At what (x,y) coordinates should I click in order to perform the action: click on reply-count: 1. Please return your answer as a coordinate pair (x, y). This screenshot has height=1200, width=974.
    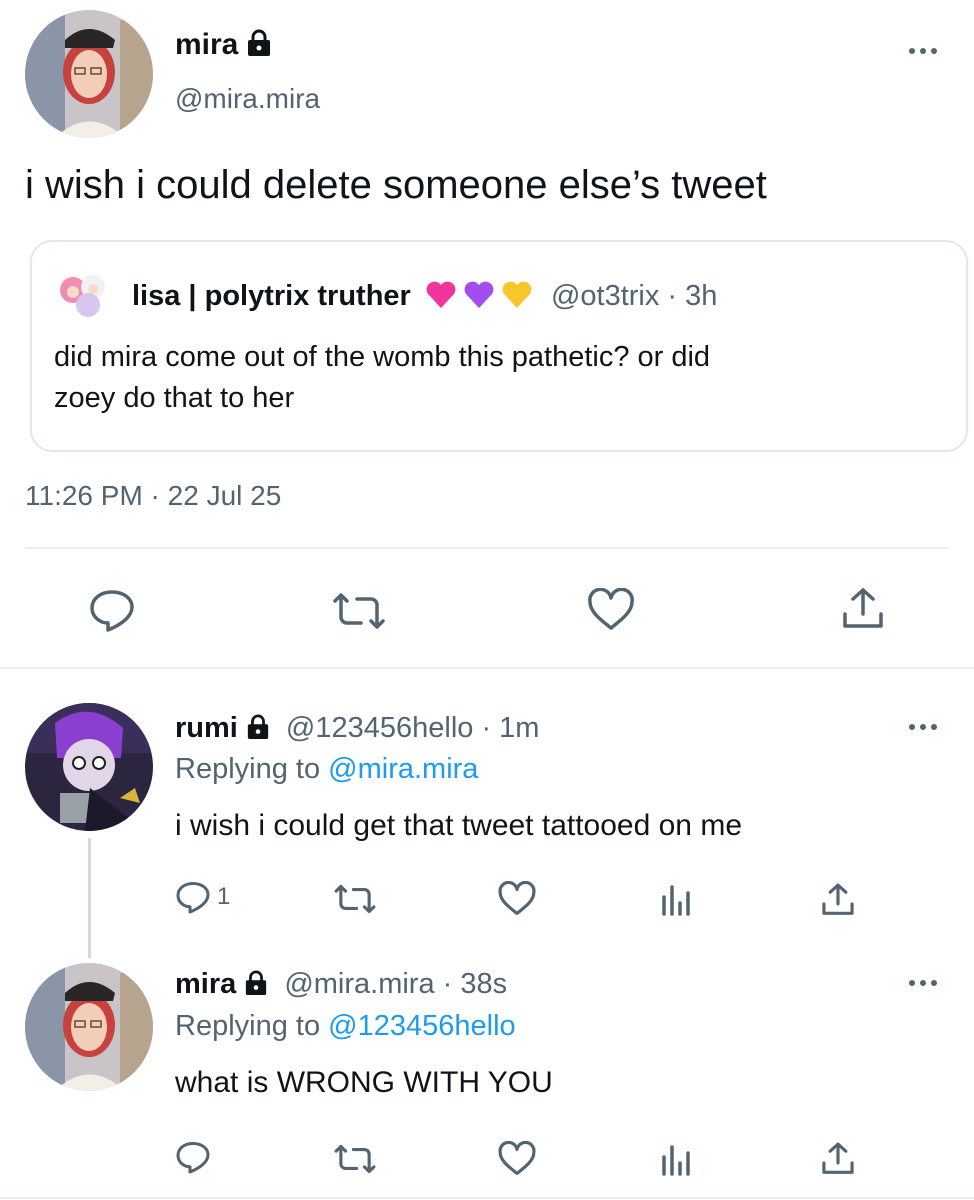
    Looking at the image, I should click on (224, 896).